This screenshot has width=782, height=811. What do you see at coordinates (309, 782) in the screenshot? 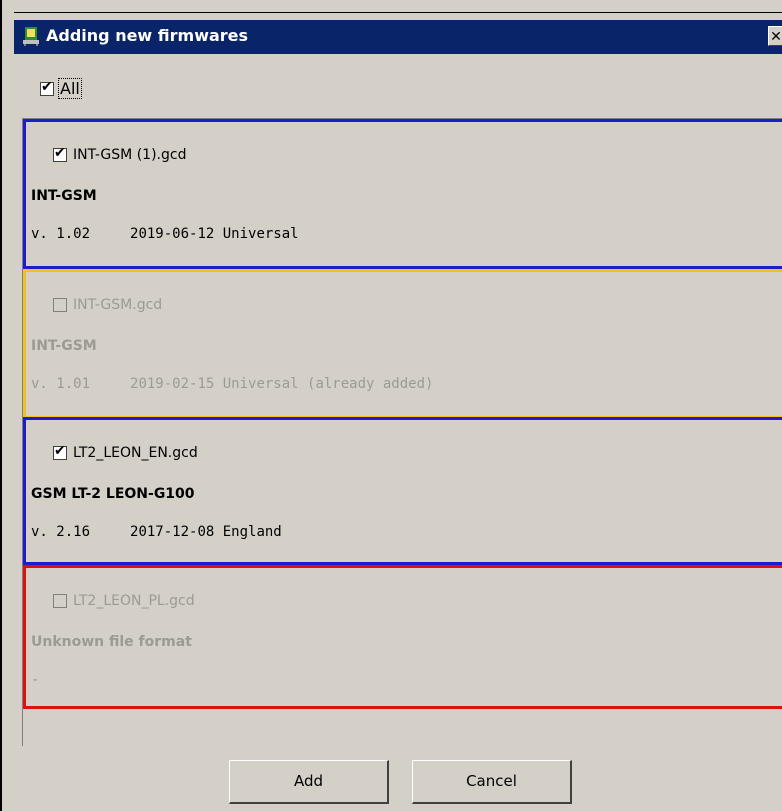
I see `add-button: Add` at bounding box center [309, 782].